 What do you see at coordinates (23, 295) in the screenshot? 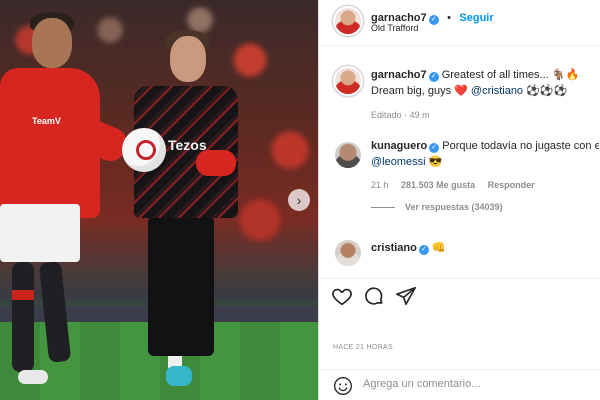
I see `player-left-sock` at bounding box center [23, 295].